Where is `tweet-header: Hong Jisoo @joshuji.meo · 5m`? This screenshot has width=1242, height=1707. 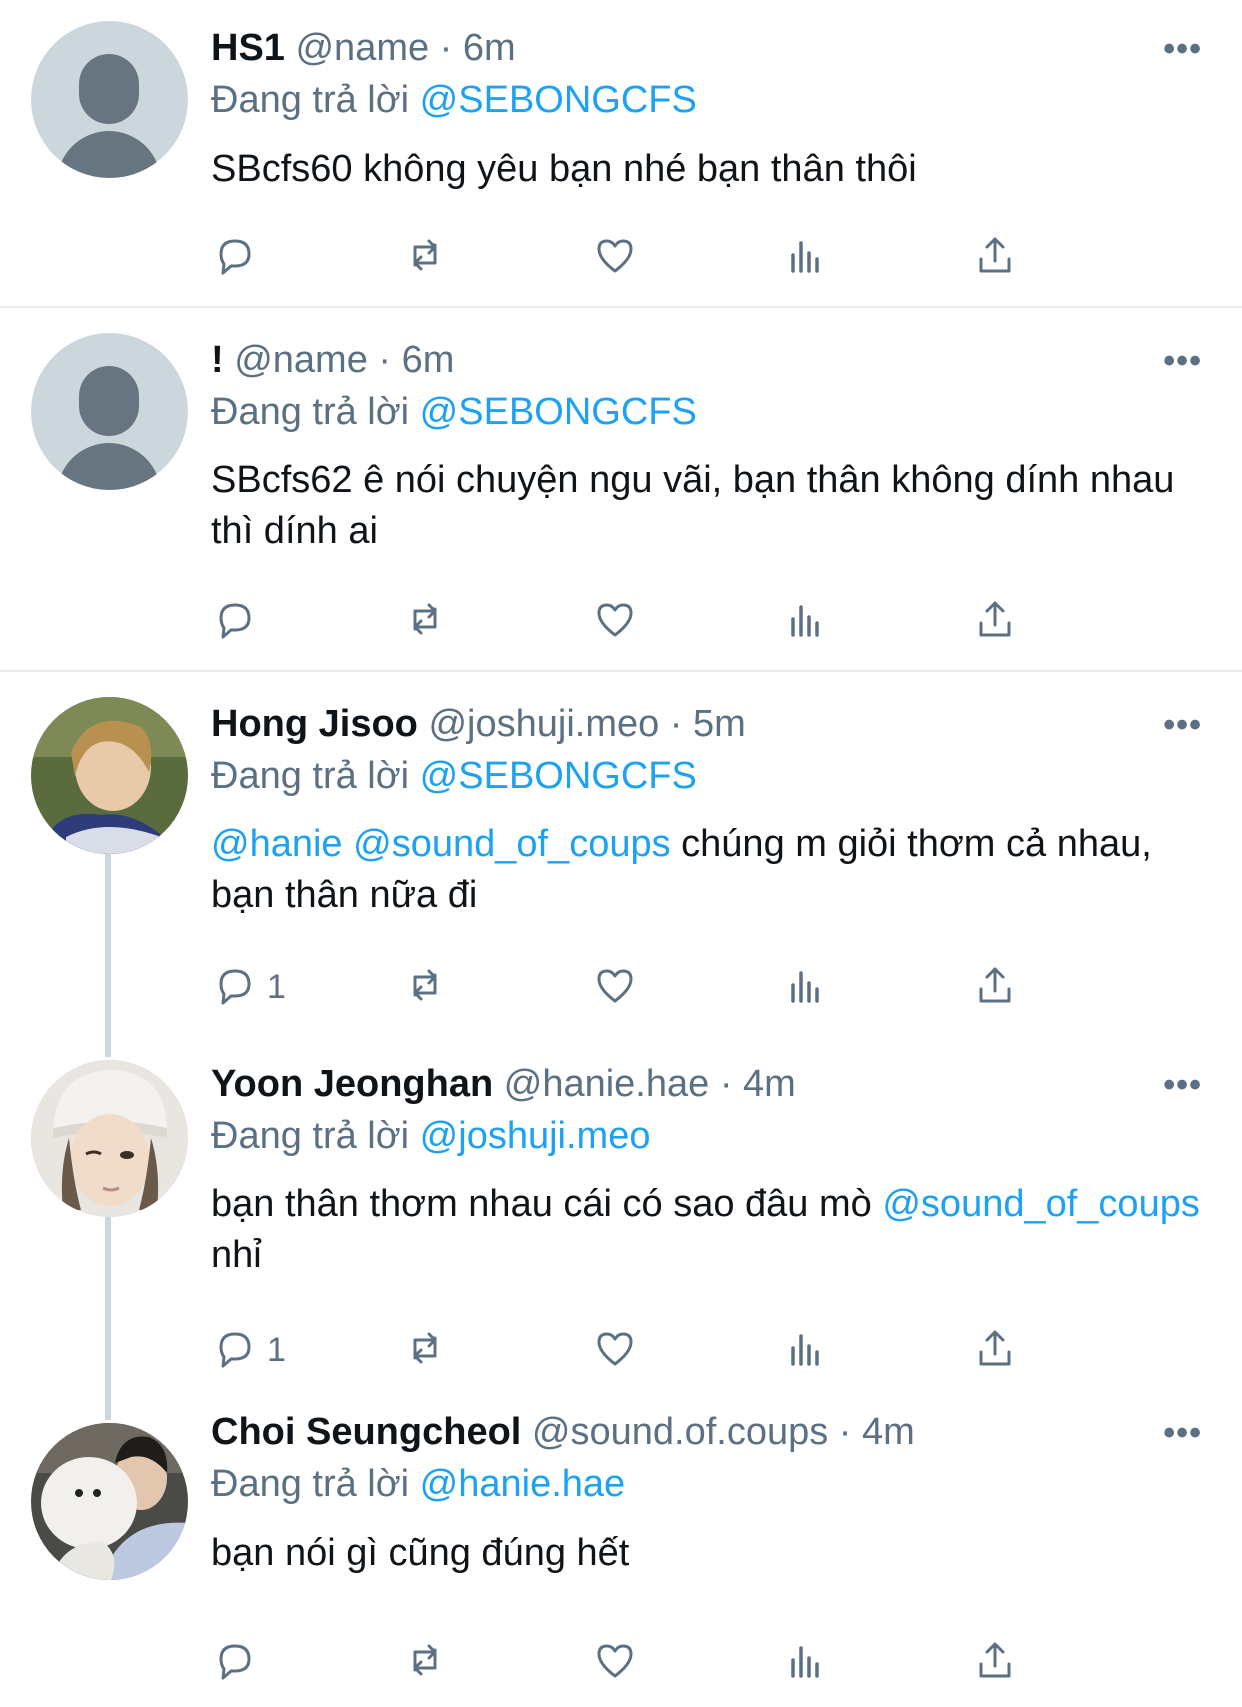 tweet-header: Hong Jisoo @joshuji.meo · 5m is located at coordinates (478, 724).